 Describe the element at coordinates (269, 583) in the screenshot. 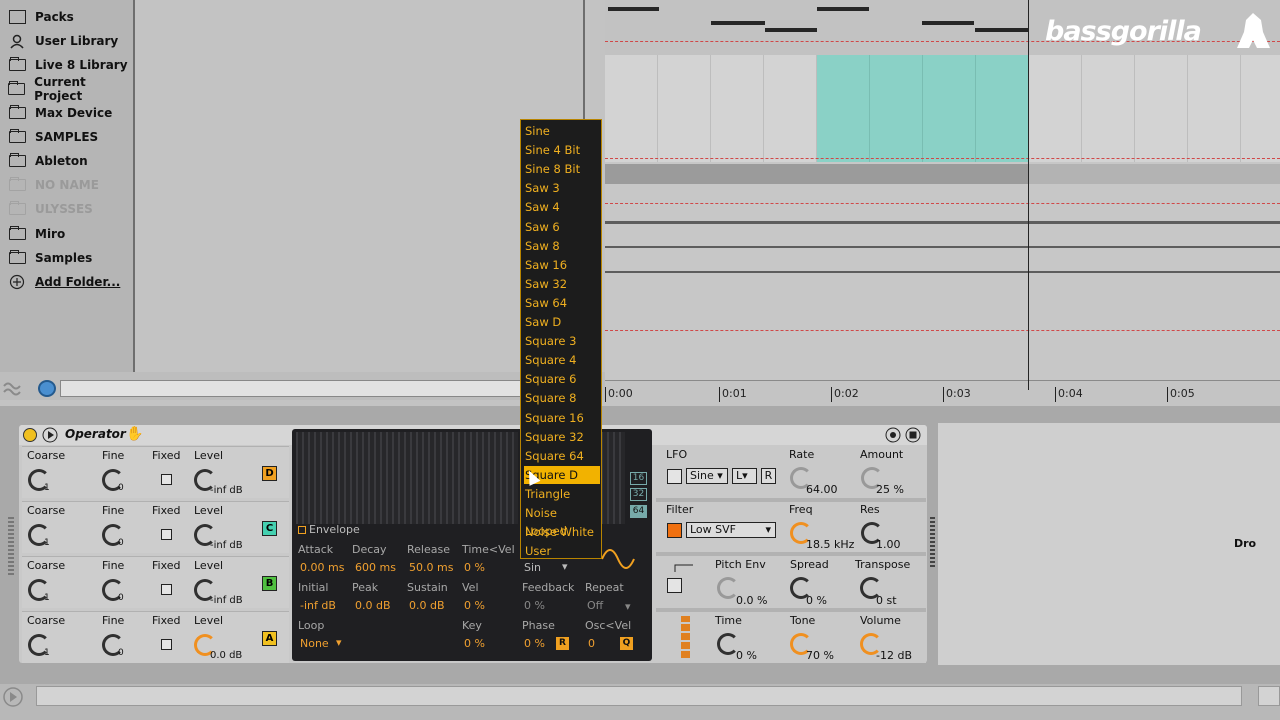

I see `operator-b-button: B` at that location.